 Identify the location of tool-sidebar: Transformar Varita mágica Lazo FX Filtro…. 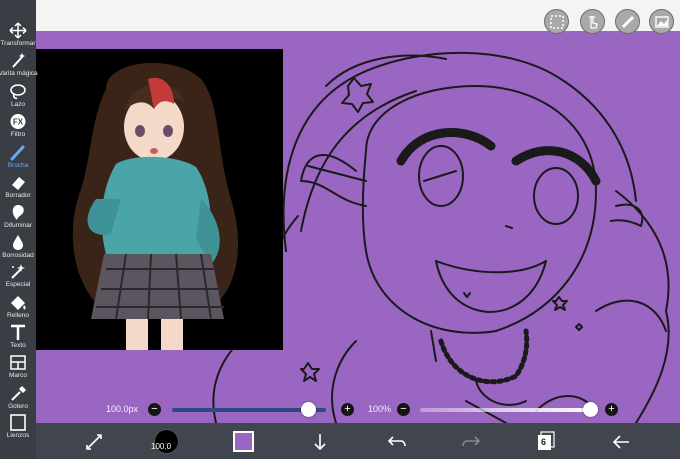
(19, 229).